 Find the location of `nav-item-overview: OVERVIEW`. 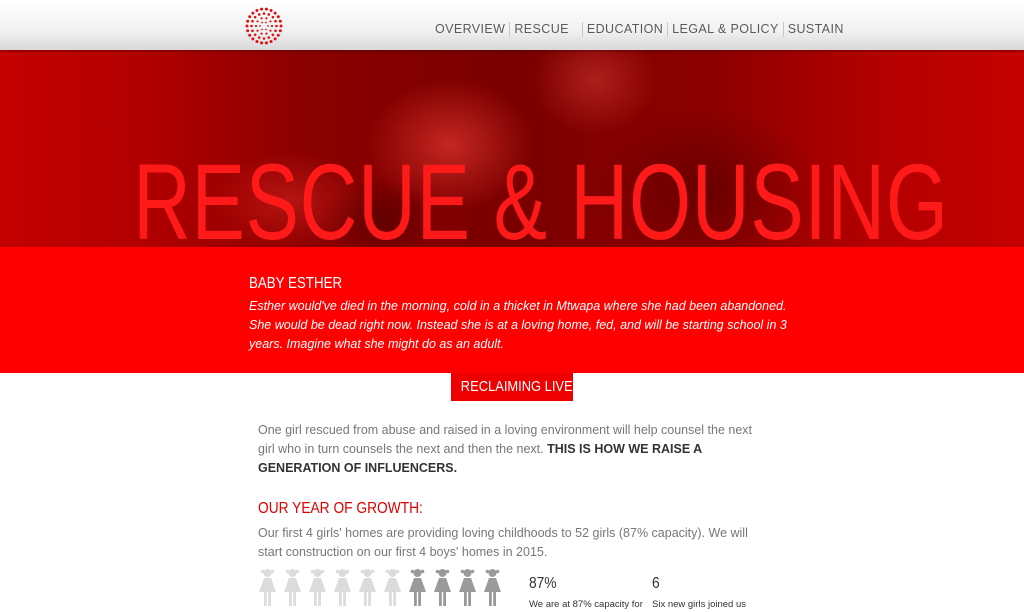

nav-item-overview: OVERVIEW is located at coordinates (470, 29).